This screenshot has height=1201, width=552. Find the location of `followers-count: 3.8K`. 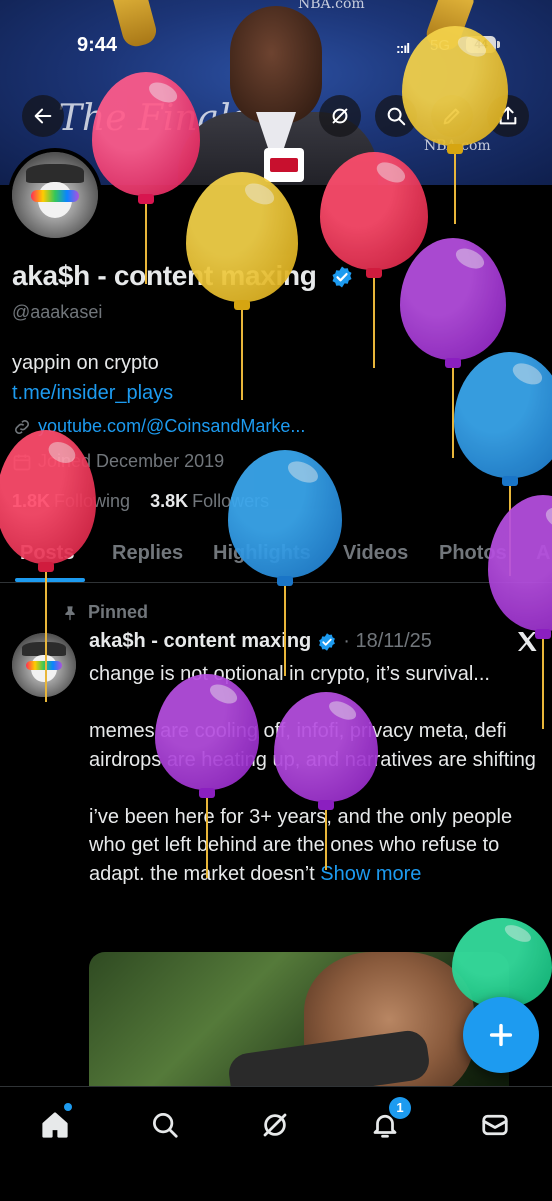

followers-count: 3.8K is located at coordinates (169, 501).